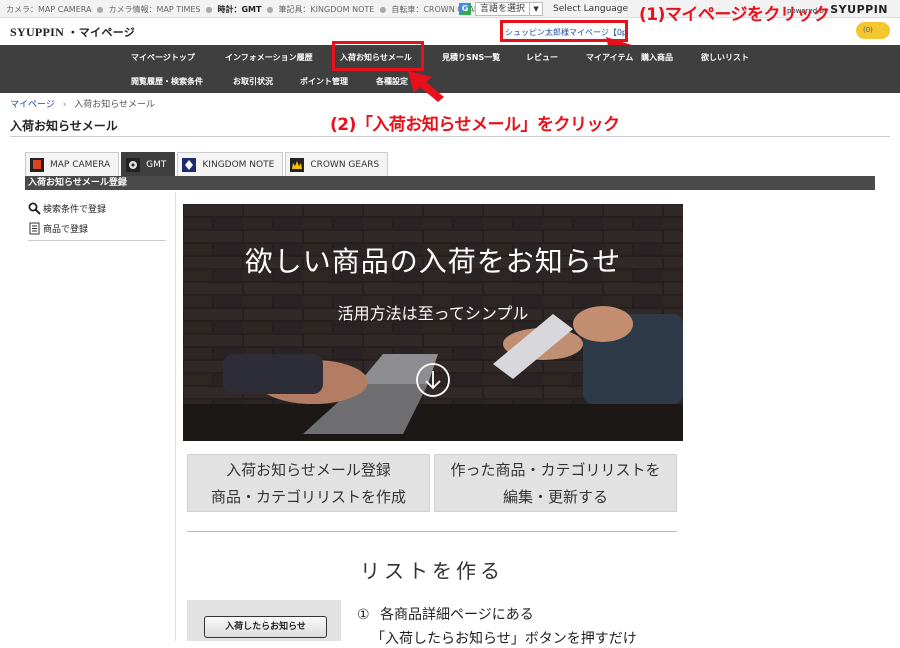 This screenshot has height=648, width=900. I want to click on tab-map-camera: MAP CAMERA, so click(72, 164).